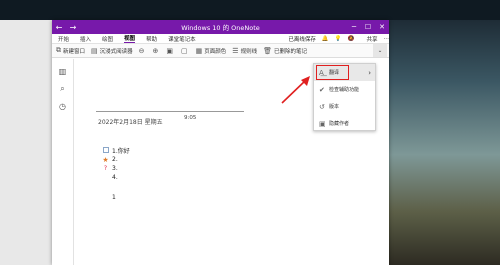 The width and height of the screenshot is (500, 265). I want to click on history-icon: ↺, so click(322, 106).